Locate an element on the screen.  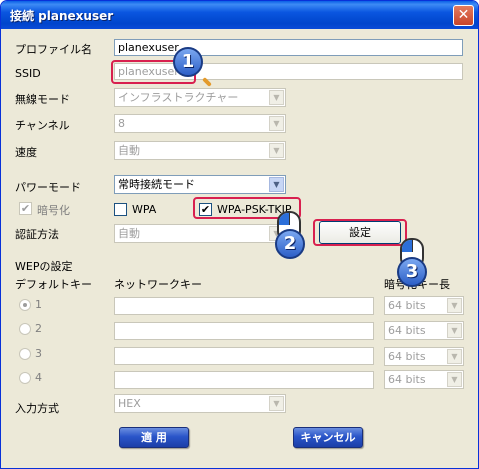
power-mode-label: パワーモード is located at coordinates (48, 187).